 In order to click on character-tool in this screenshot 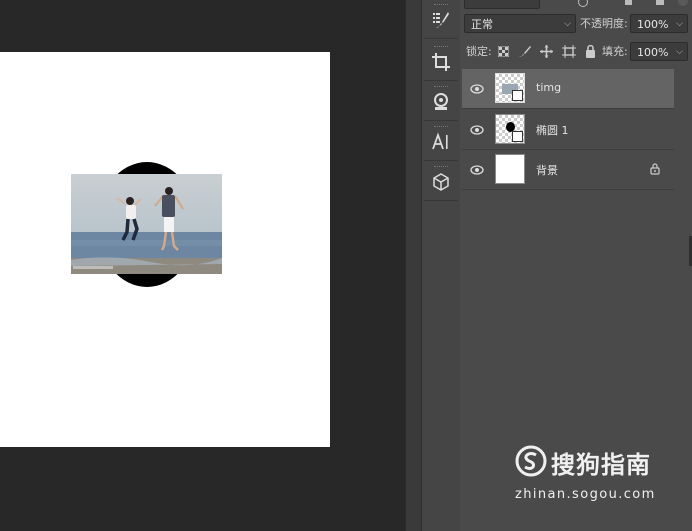, I will do `click(441, 142)`.